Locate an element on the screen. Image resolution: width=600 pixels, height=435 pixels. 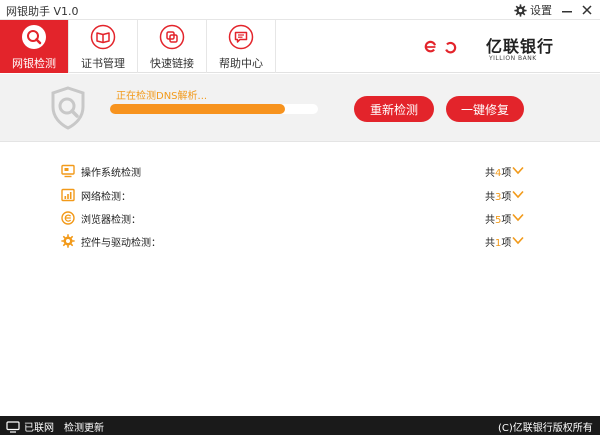
check-count: 共1项 is located at coordinates (498, 243).